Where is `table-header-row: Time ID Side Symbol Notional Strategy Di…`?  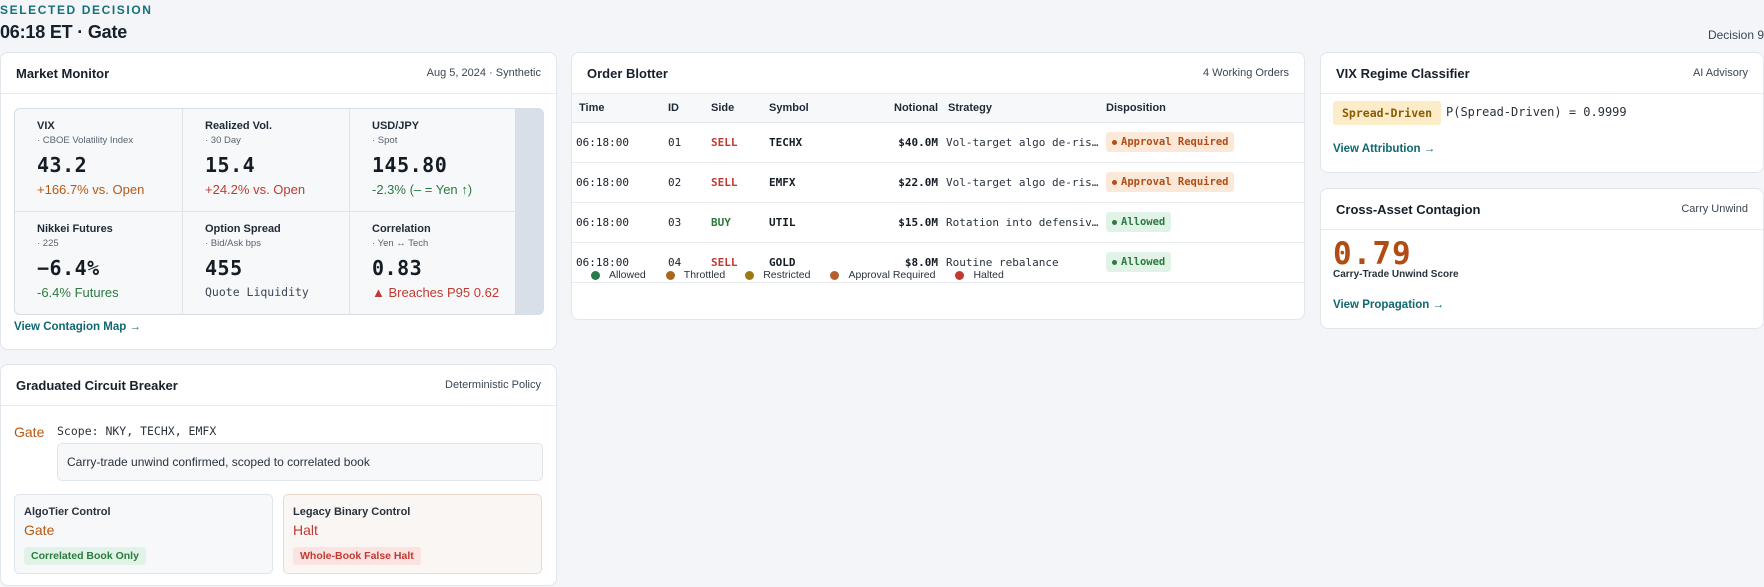
table-header-row: Time ID Side Symbol Notional Strategy Di… is located at coordinates (938, 108).